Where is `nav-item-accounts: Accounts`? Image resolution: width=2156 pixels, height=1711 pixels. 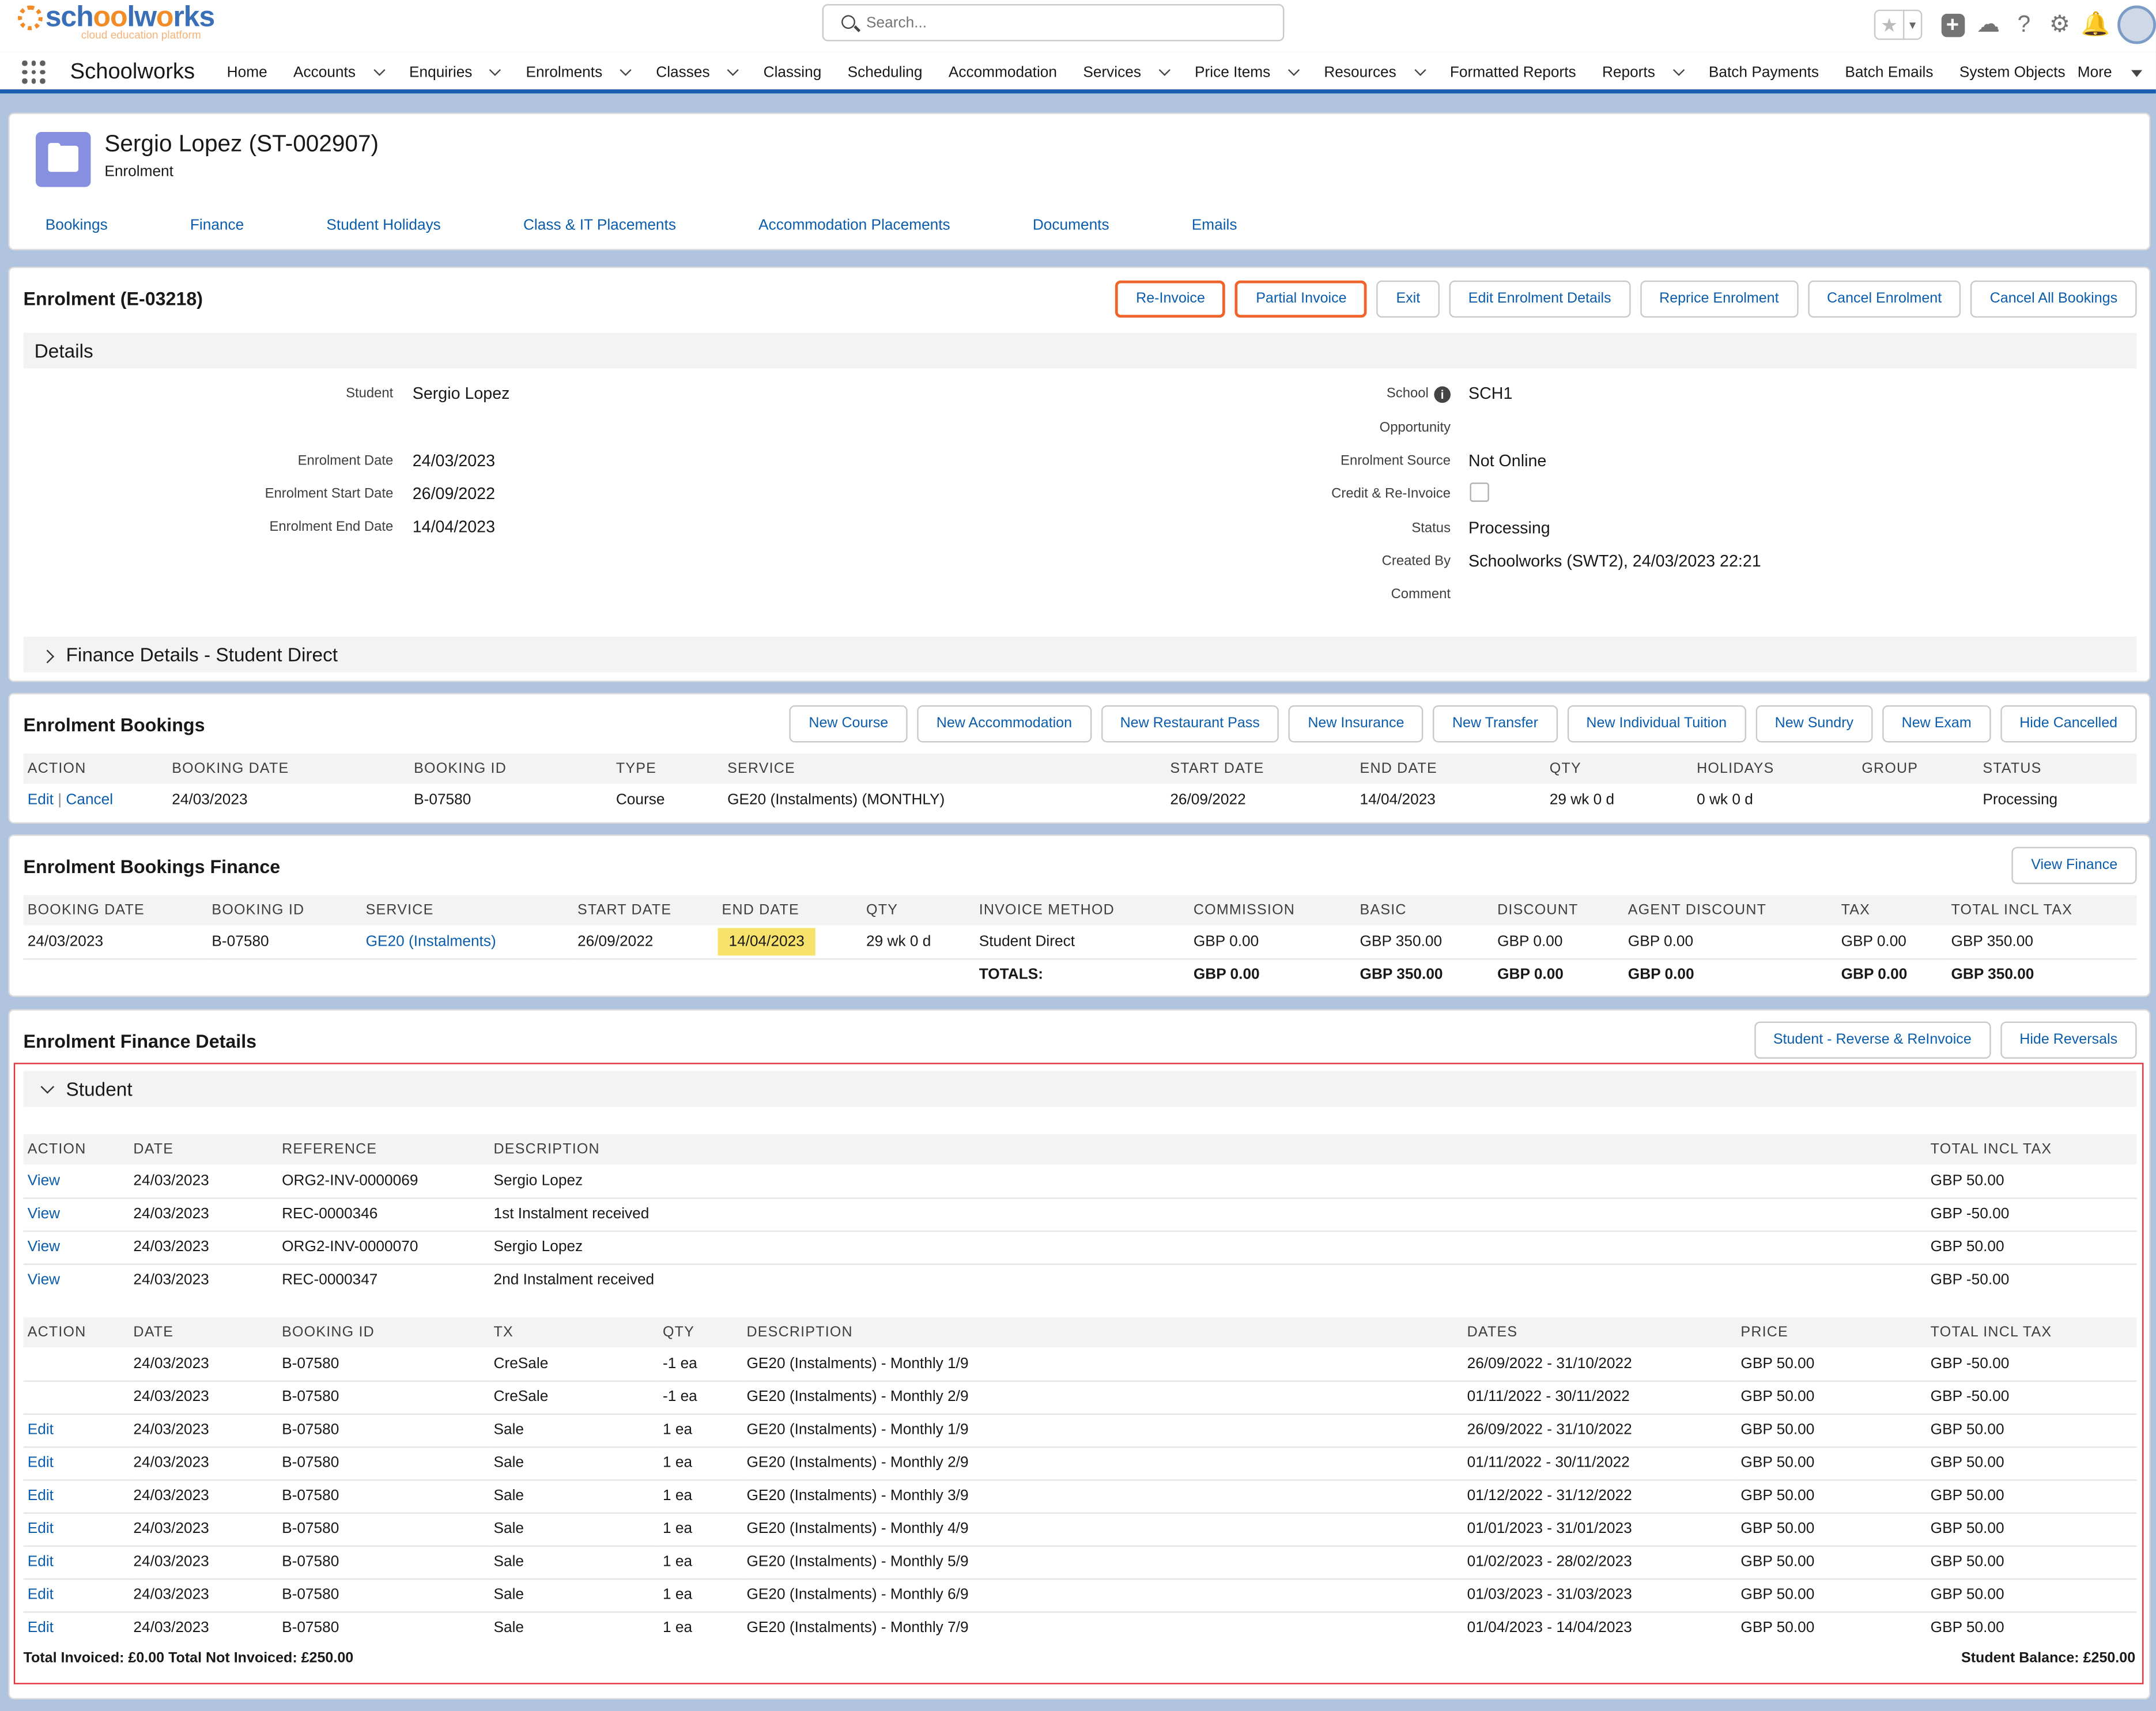 nav-item-accounts: Accounts is located at coordinates (339, 72).